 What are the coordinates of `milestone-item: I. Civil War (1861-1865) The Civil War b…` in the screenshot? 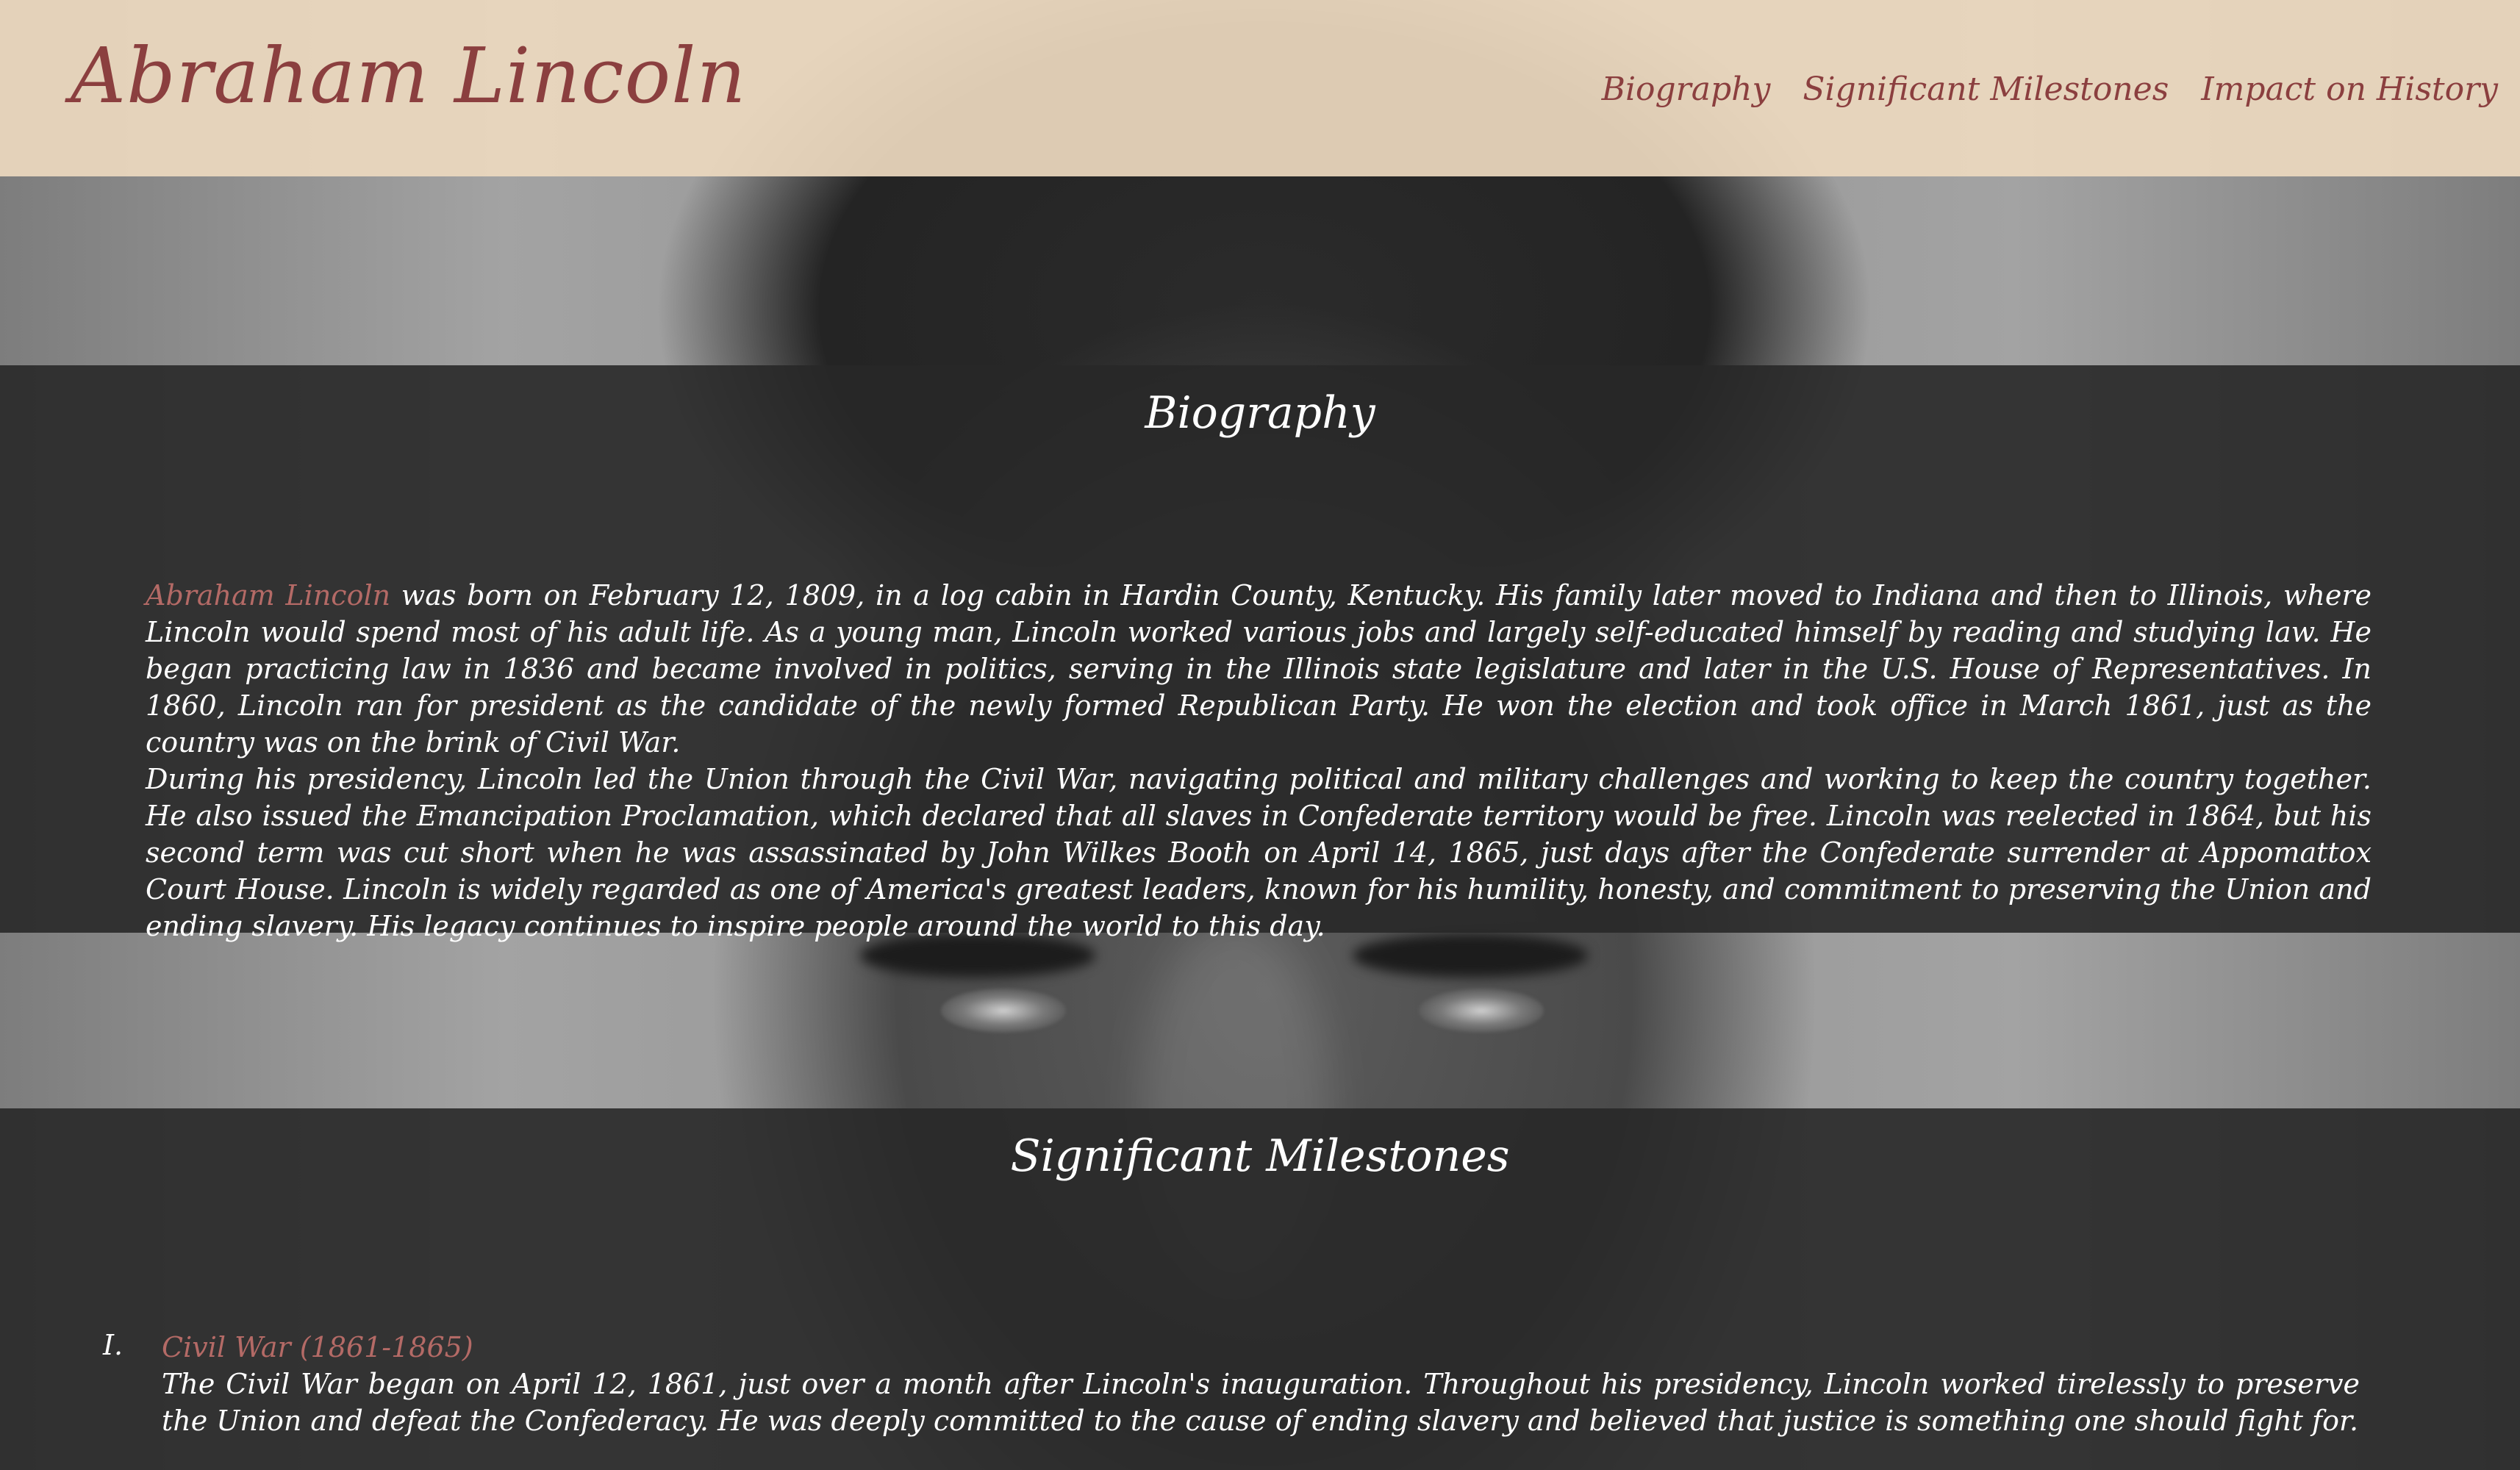 It's located at (1231, 1384).